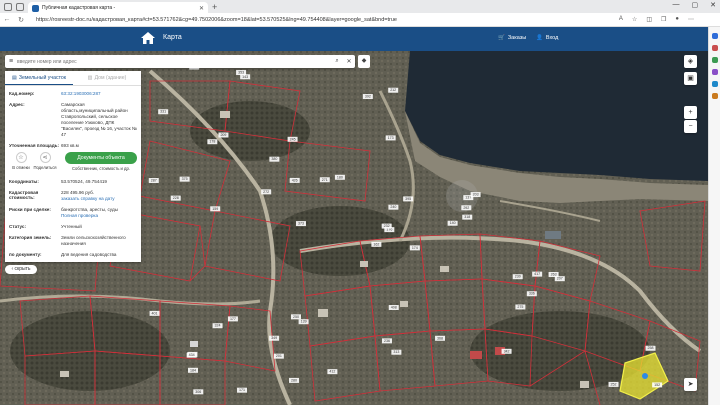 This screenshot has width=720, height=405. I want to click on outlook-icon, so click(714, 84).